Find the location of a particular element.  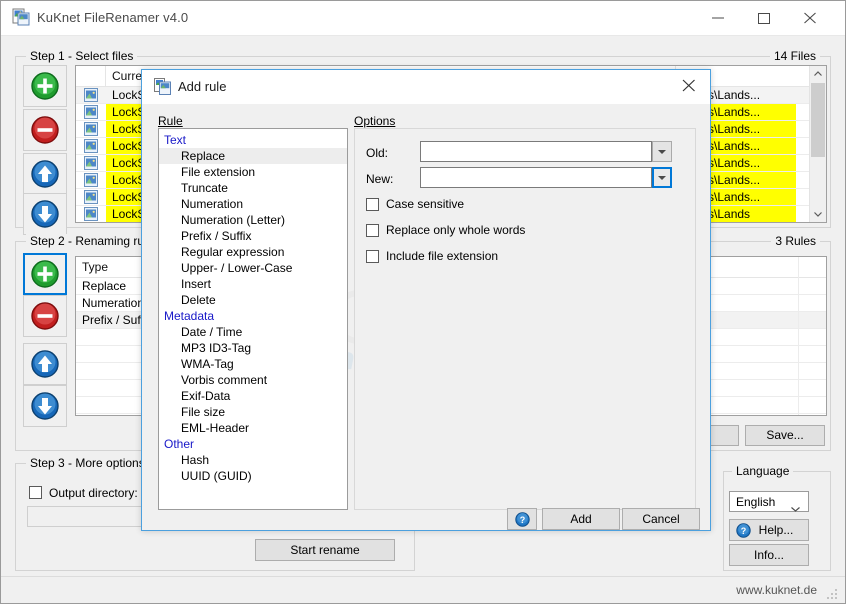

dialog-cancel-button: Cancel is located at coordinates (661, 519).